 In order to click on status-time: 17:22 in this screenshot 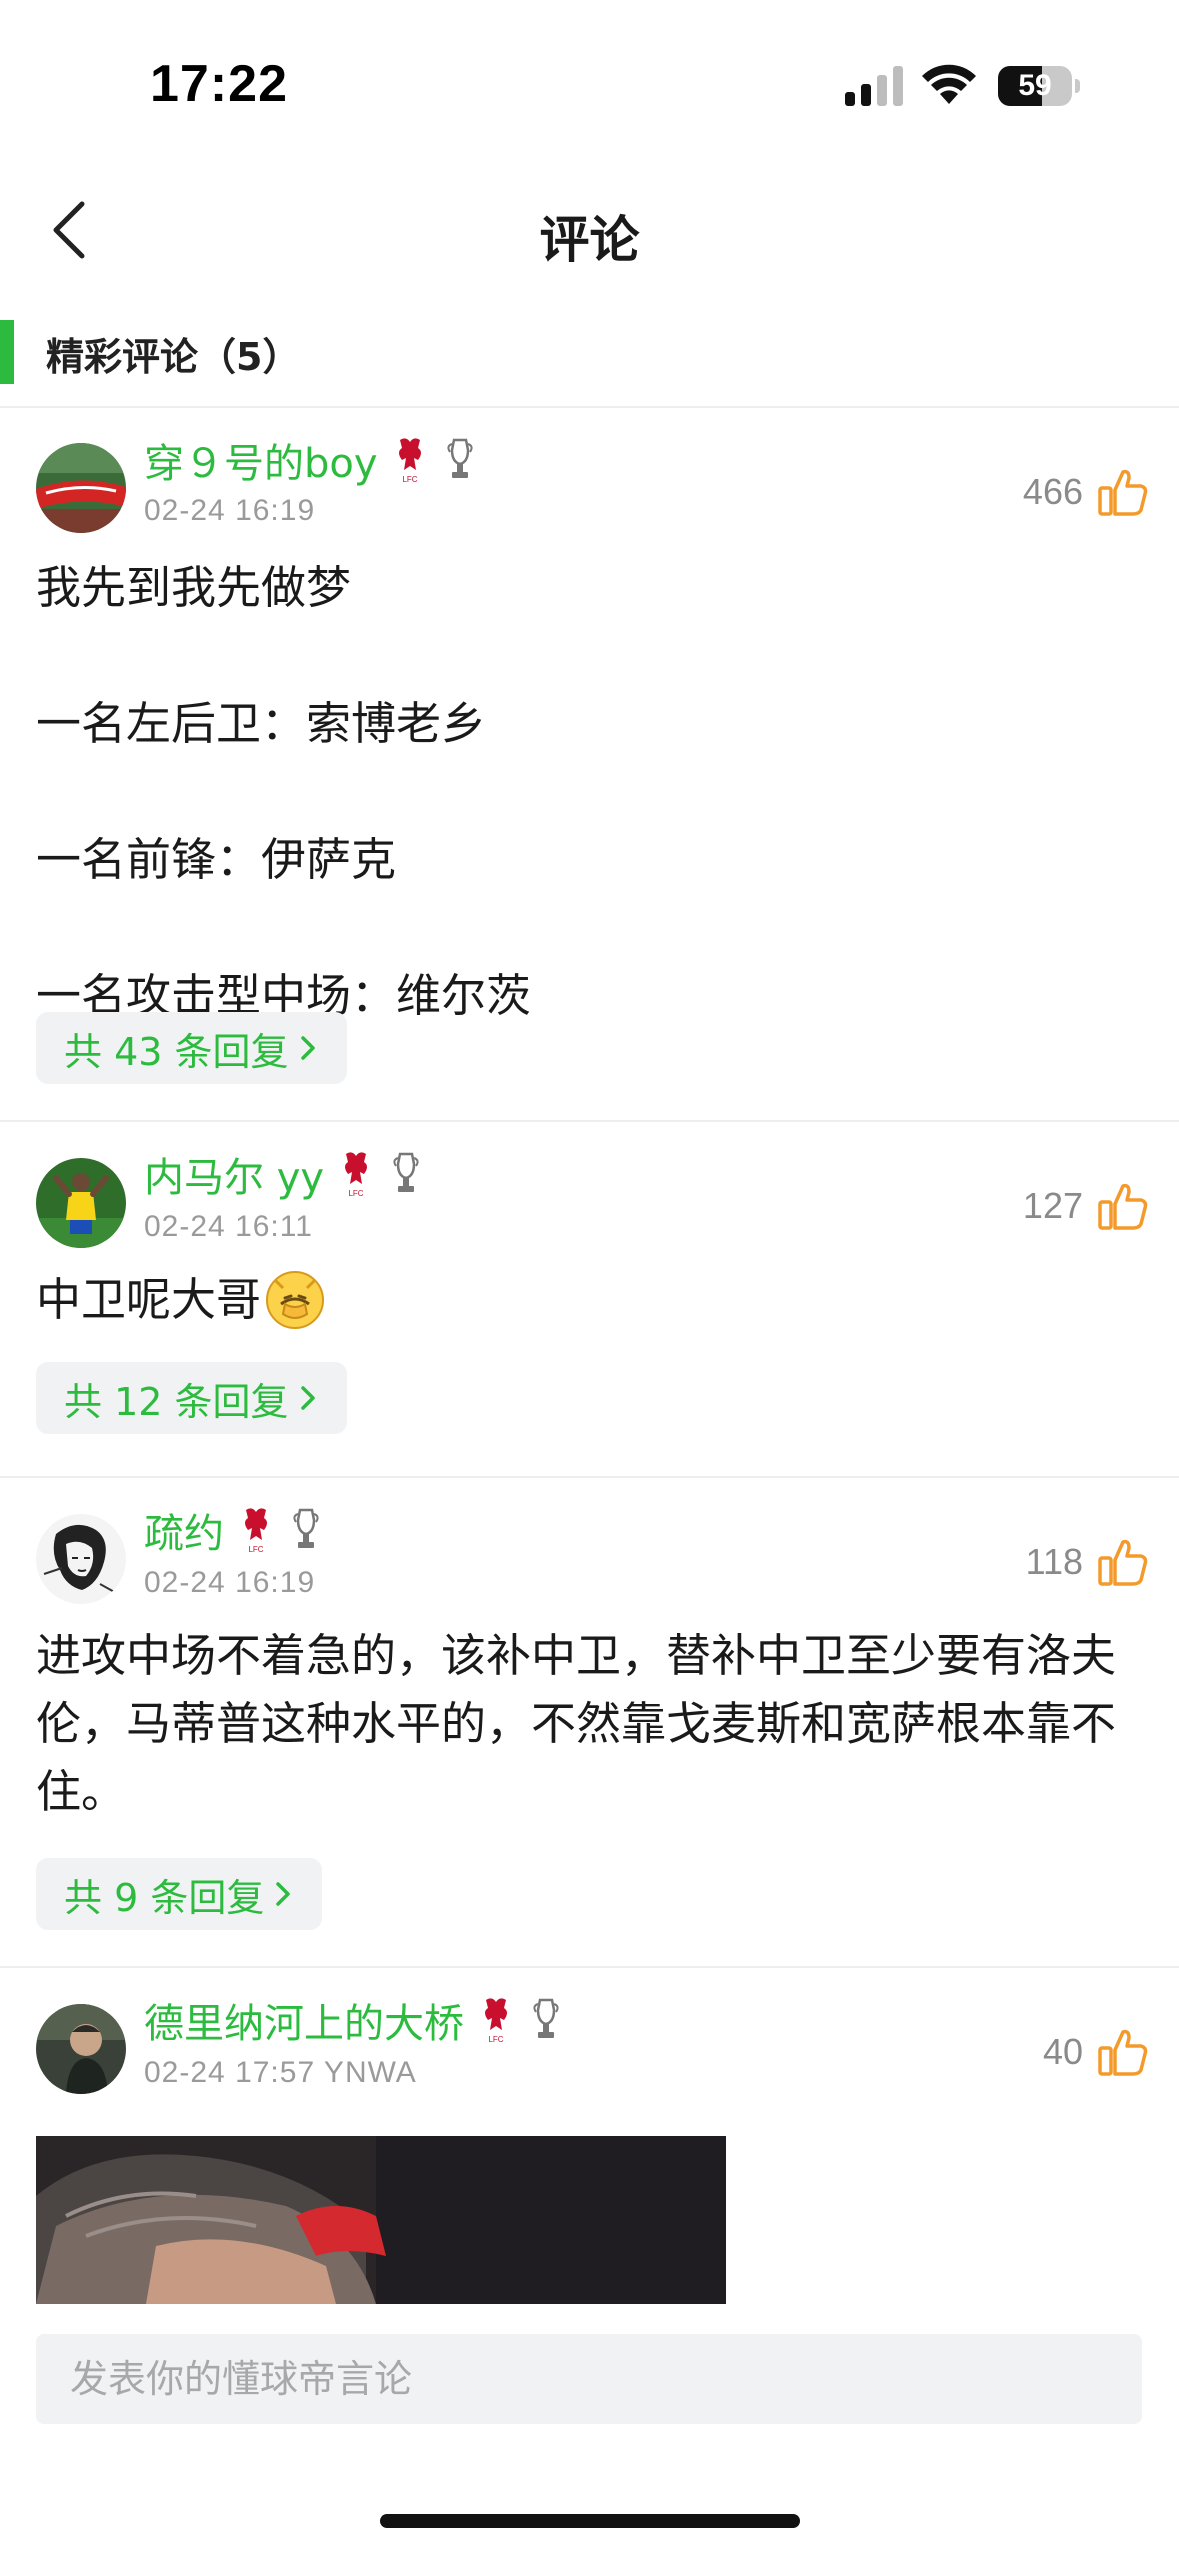, I will do `click(219, 84)`.